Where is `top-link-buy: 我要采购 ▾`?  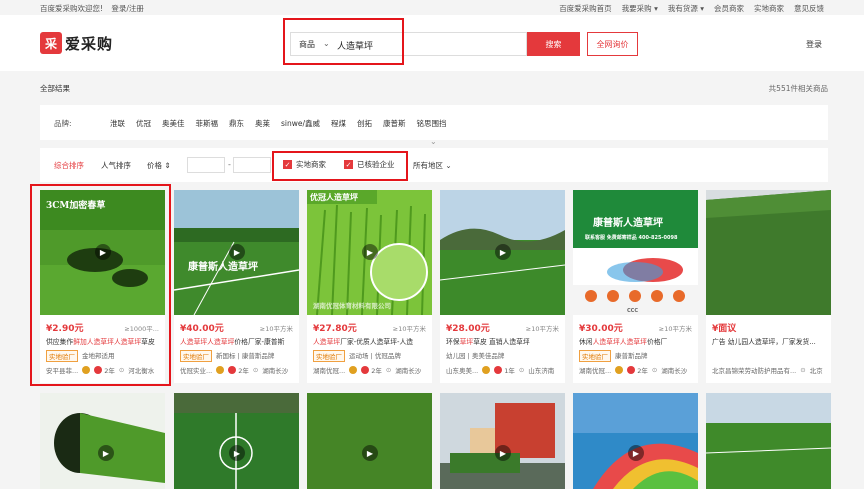 top-link-buy: 我要采购 ▾ is located at coordinates (640, 8).